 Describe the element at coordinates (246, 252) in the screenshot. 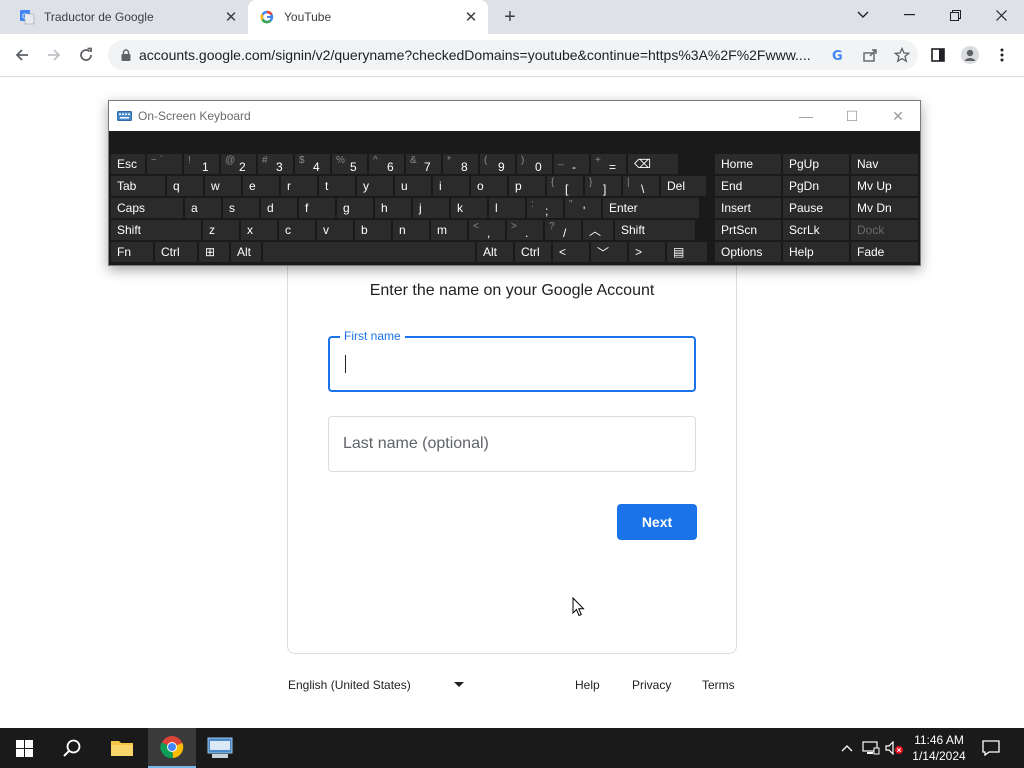

I see `osk-key-alt: Alt` at that location.